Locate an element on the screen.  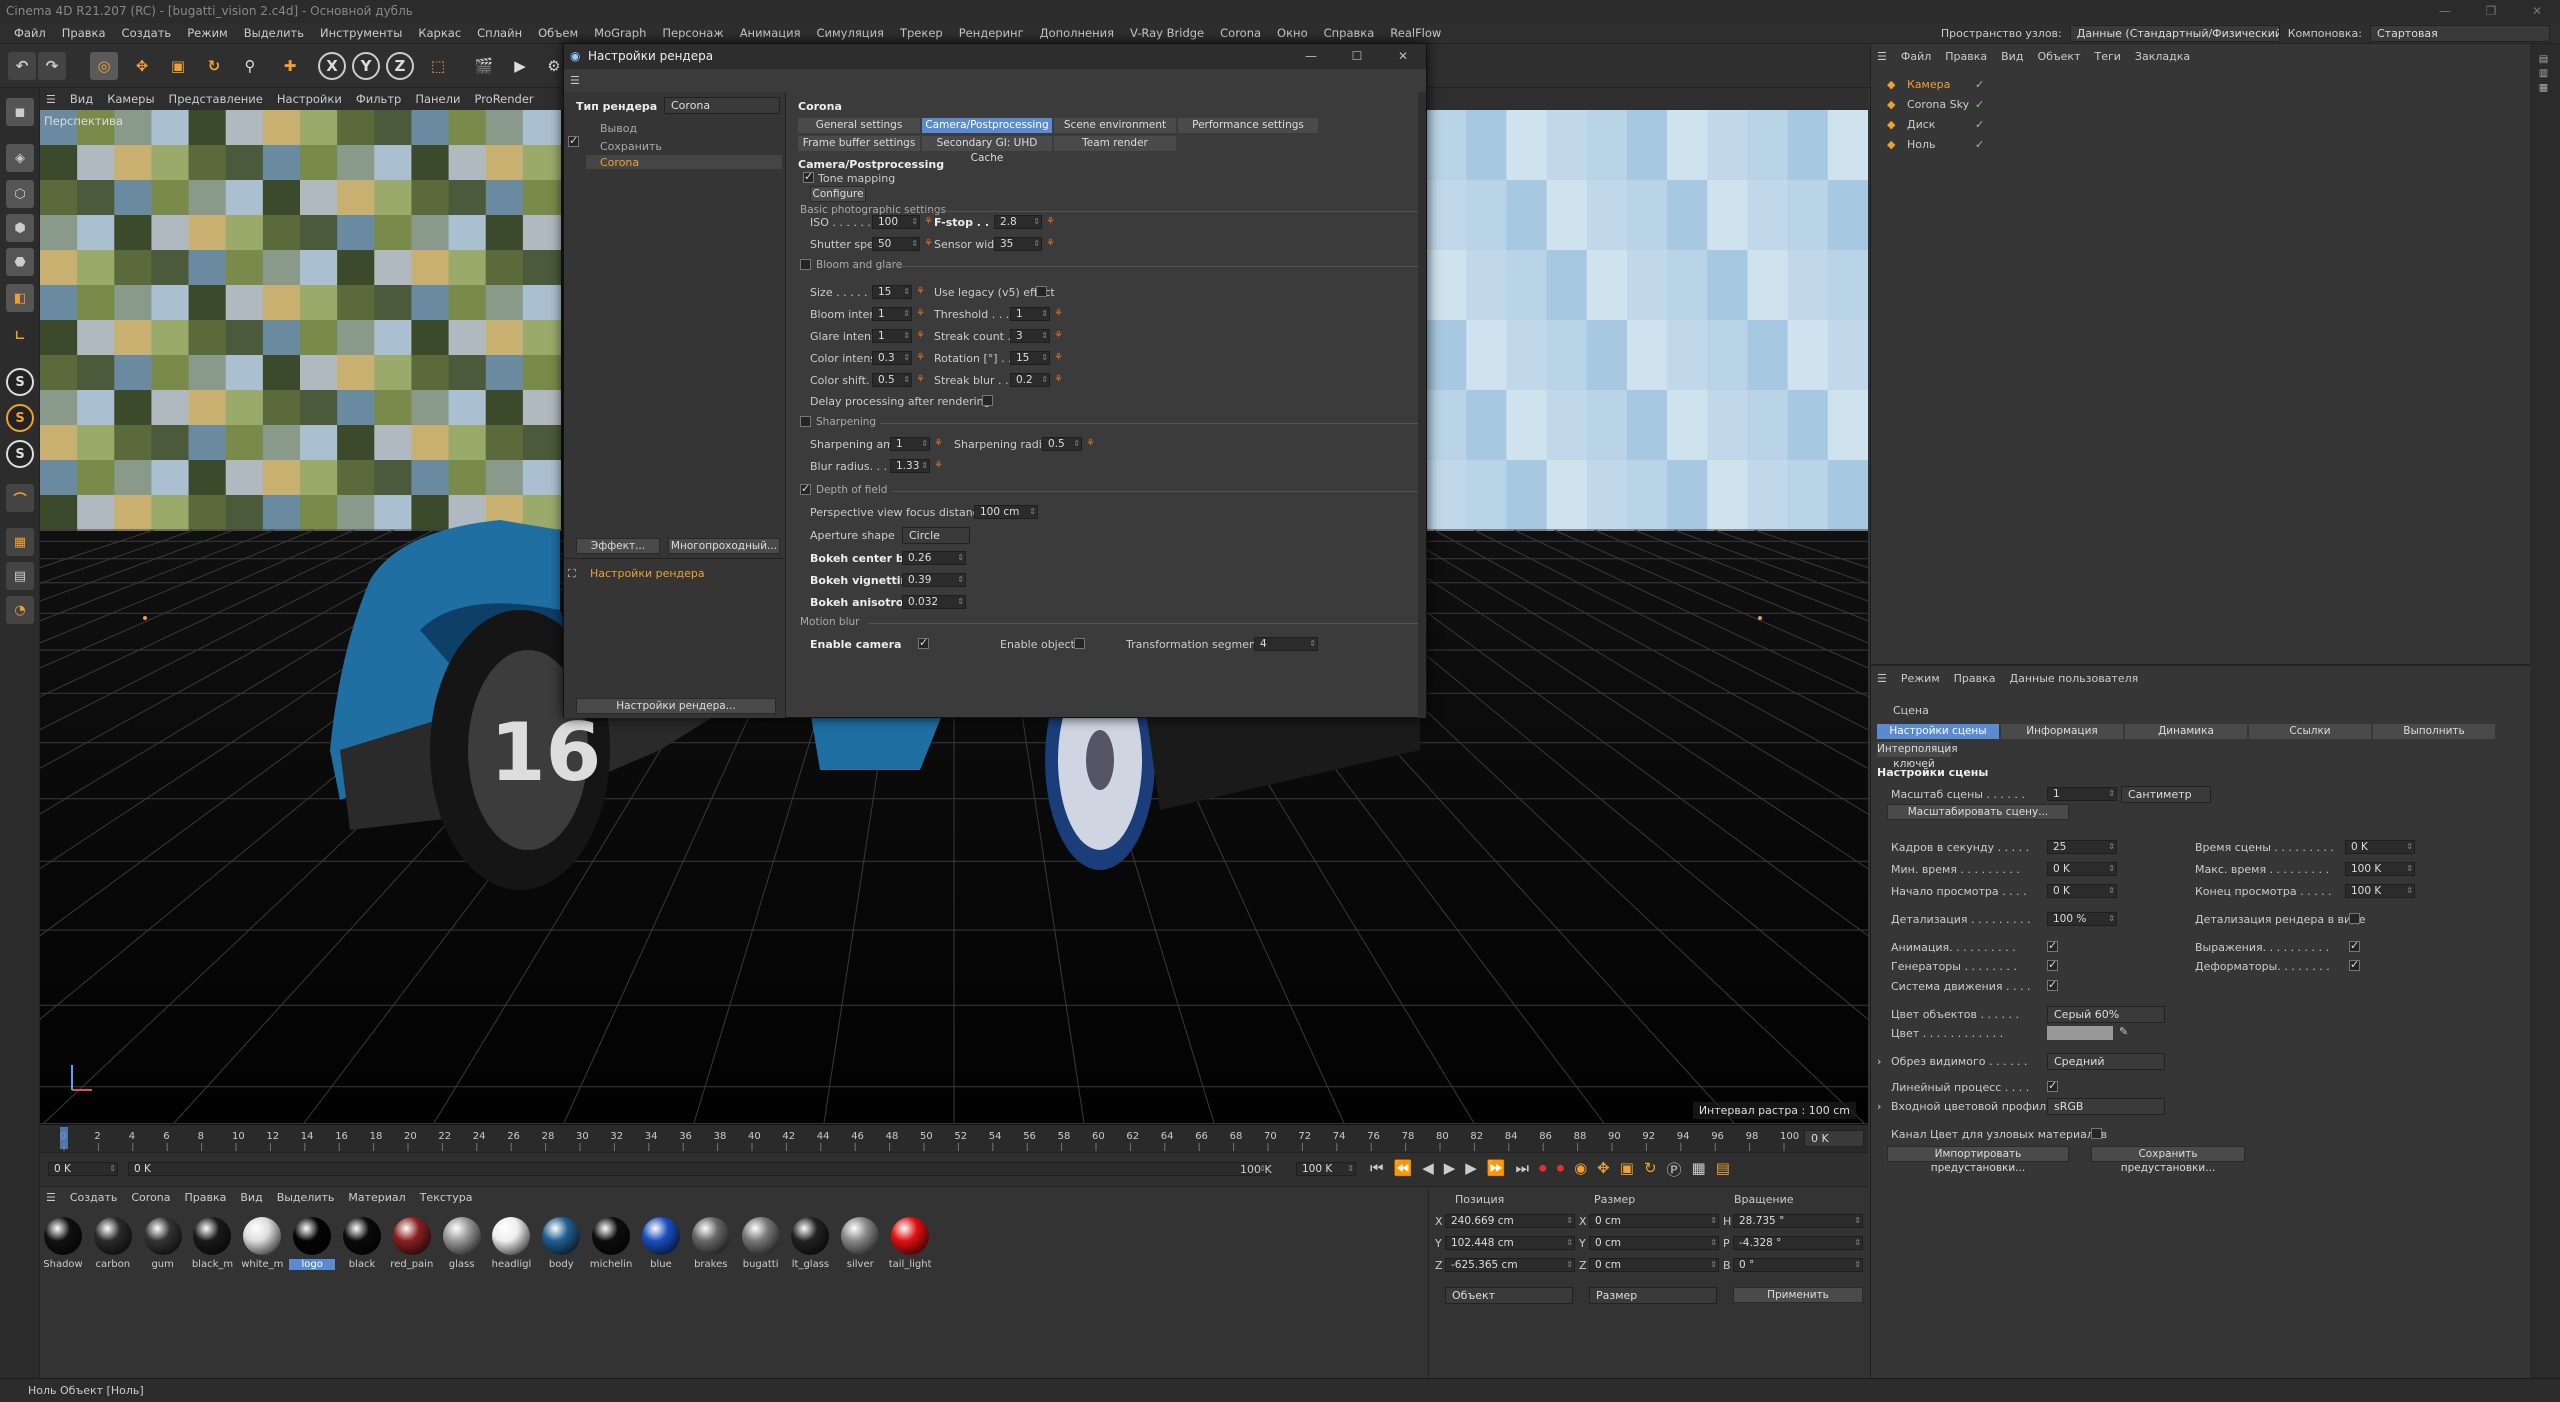
scene-time-field: 0 K is located at coordinates (2380, 847).